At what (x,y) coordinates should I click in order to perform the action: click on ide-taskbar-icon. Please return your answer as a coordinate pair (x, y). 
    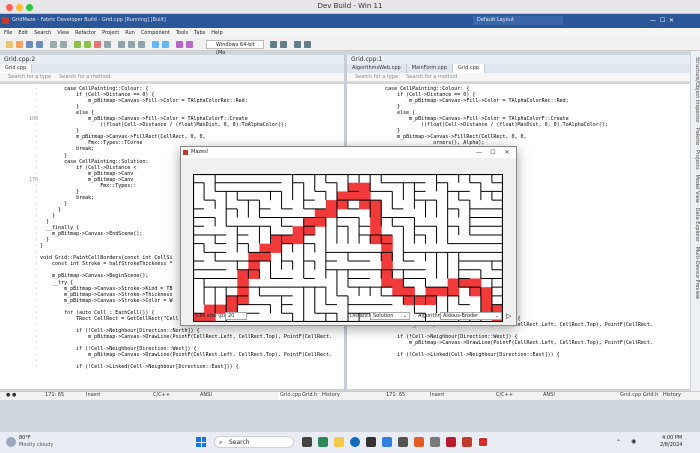
    Looking at the image, I should click on (451, 442).